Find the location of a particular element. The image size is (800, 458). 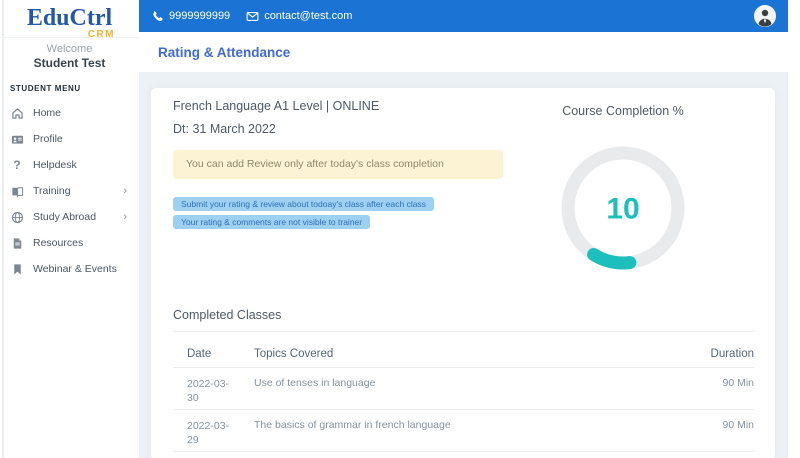

topbar-phone-number: 9999999999 is located at coordinates (200, 16).